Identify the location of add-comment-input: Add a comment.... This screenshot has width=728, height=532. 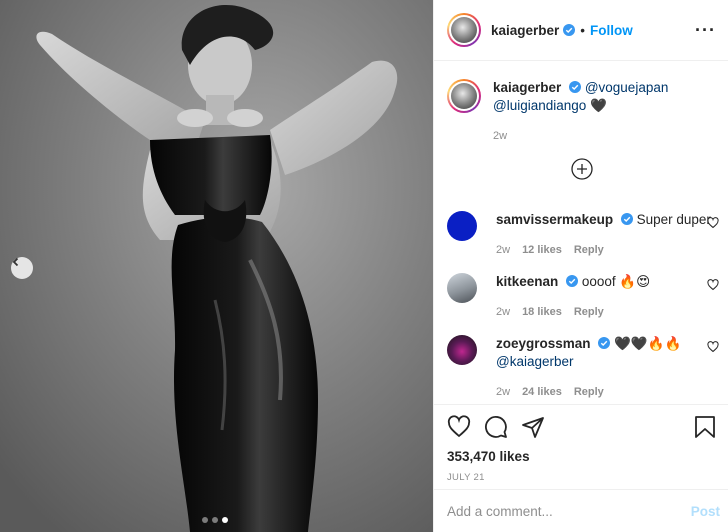
(569, 511).